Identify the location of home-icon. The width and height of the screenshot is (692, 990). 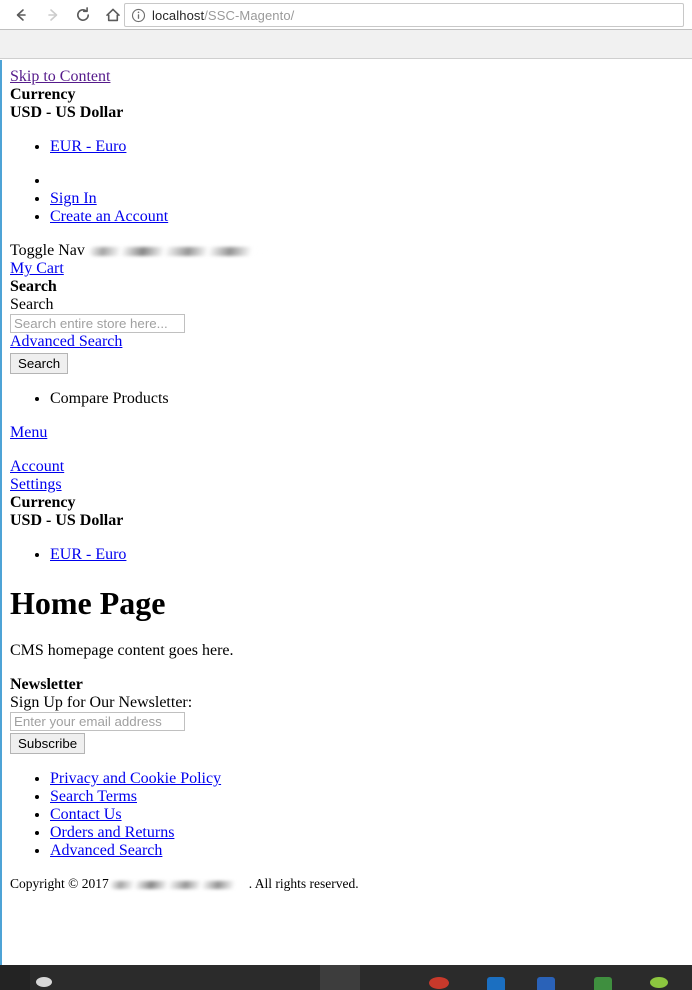
(113, 14).